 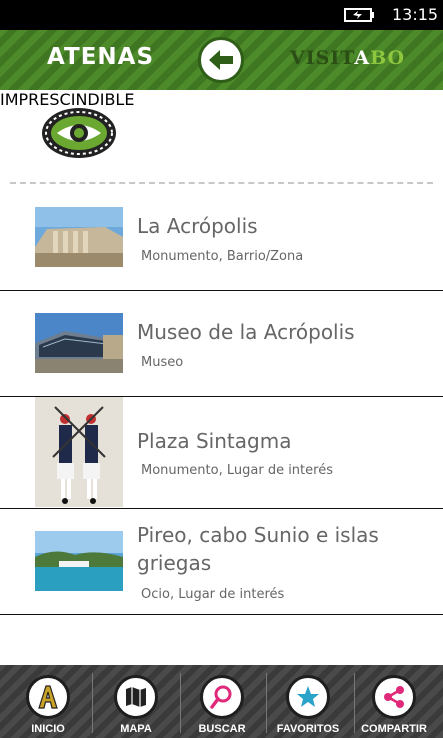 I want to click on nav-compartir: COMPARTIR, so click(x=394, y=701).